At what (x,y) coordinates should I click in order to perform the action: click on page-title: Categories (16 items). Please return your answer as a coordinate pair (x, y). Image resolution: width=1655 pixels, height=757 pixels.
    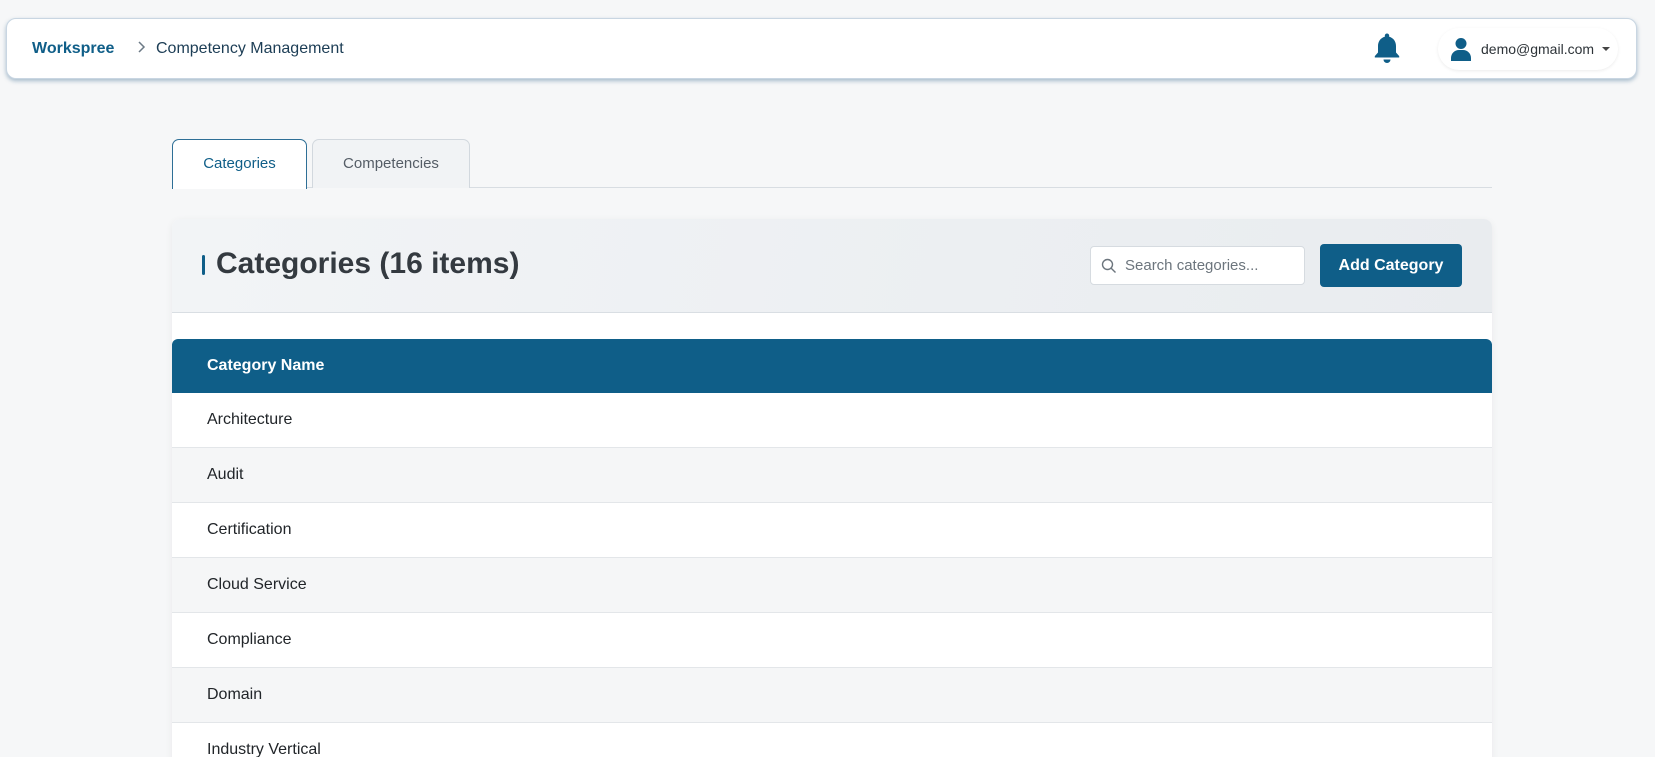
    Looking at the image, I should click on (368, 263).